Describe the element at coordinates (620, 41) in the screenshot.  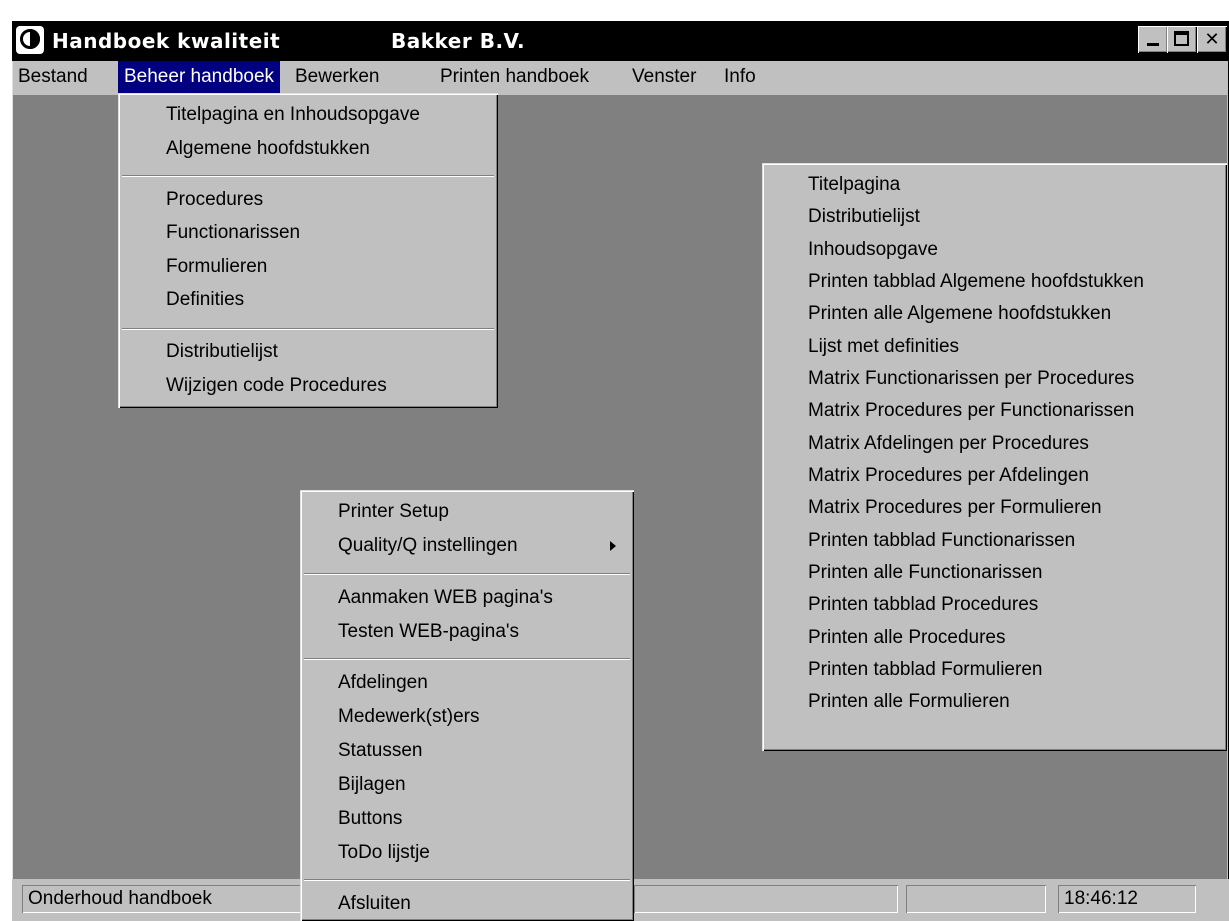
I see `title-bar: Handboek kwaliteit Bakker B.V. ✕` at that location.